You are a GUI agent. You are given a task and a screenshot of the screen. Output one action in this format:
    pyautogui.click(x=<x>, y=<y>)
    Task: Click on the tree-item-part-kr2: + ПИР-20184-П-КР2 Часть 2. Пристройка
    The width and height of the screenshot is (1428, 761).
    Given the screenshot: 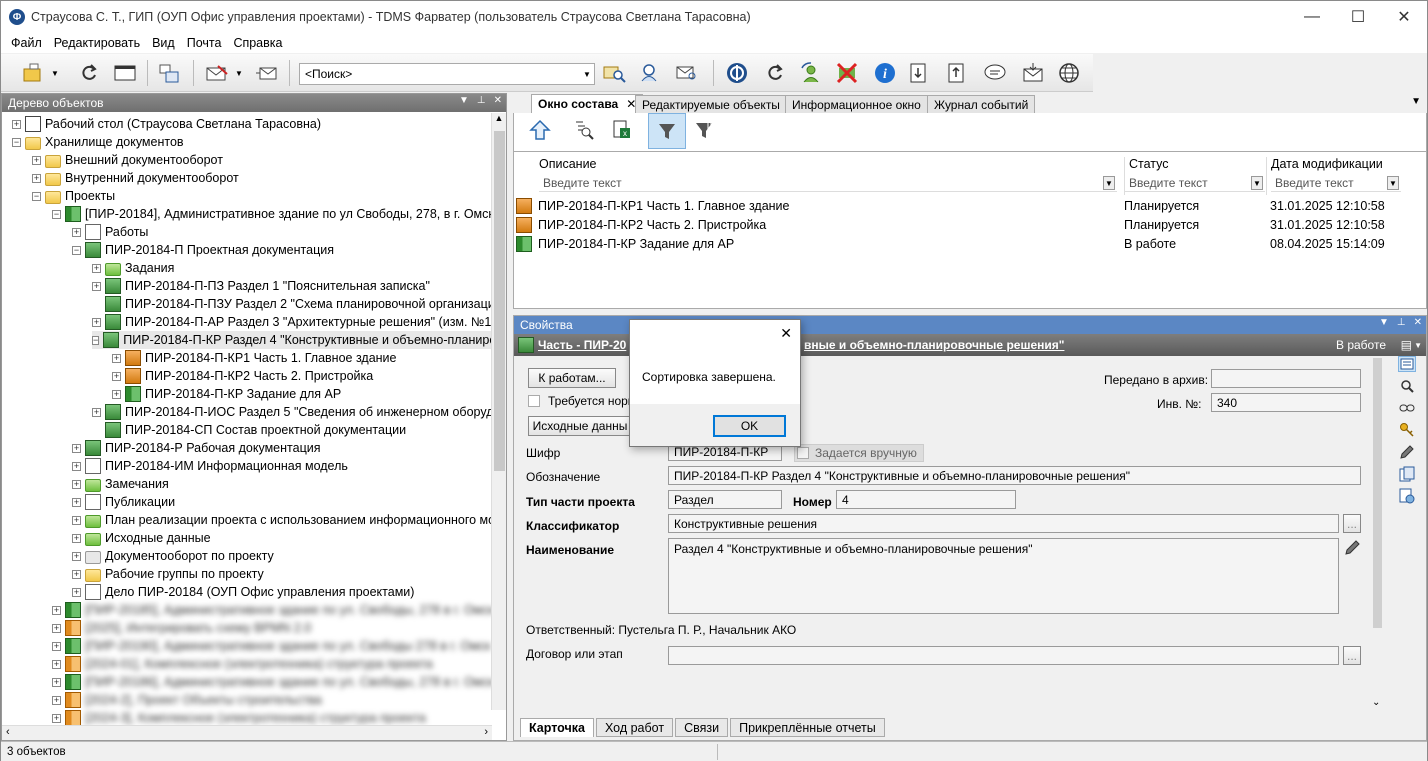 What is the action you would take?
    pyautogui.click(x=242, y=376)
    